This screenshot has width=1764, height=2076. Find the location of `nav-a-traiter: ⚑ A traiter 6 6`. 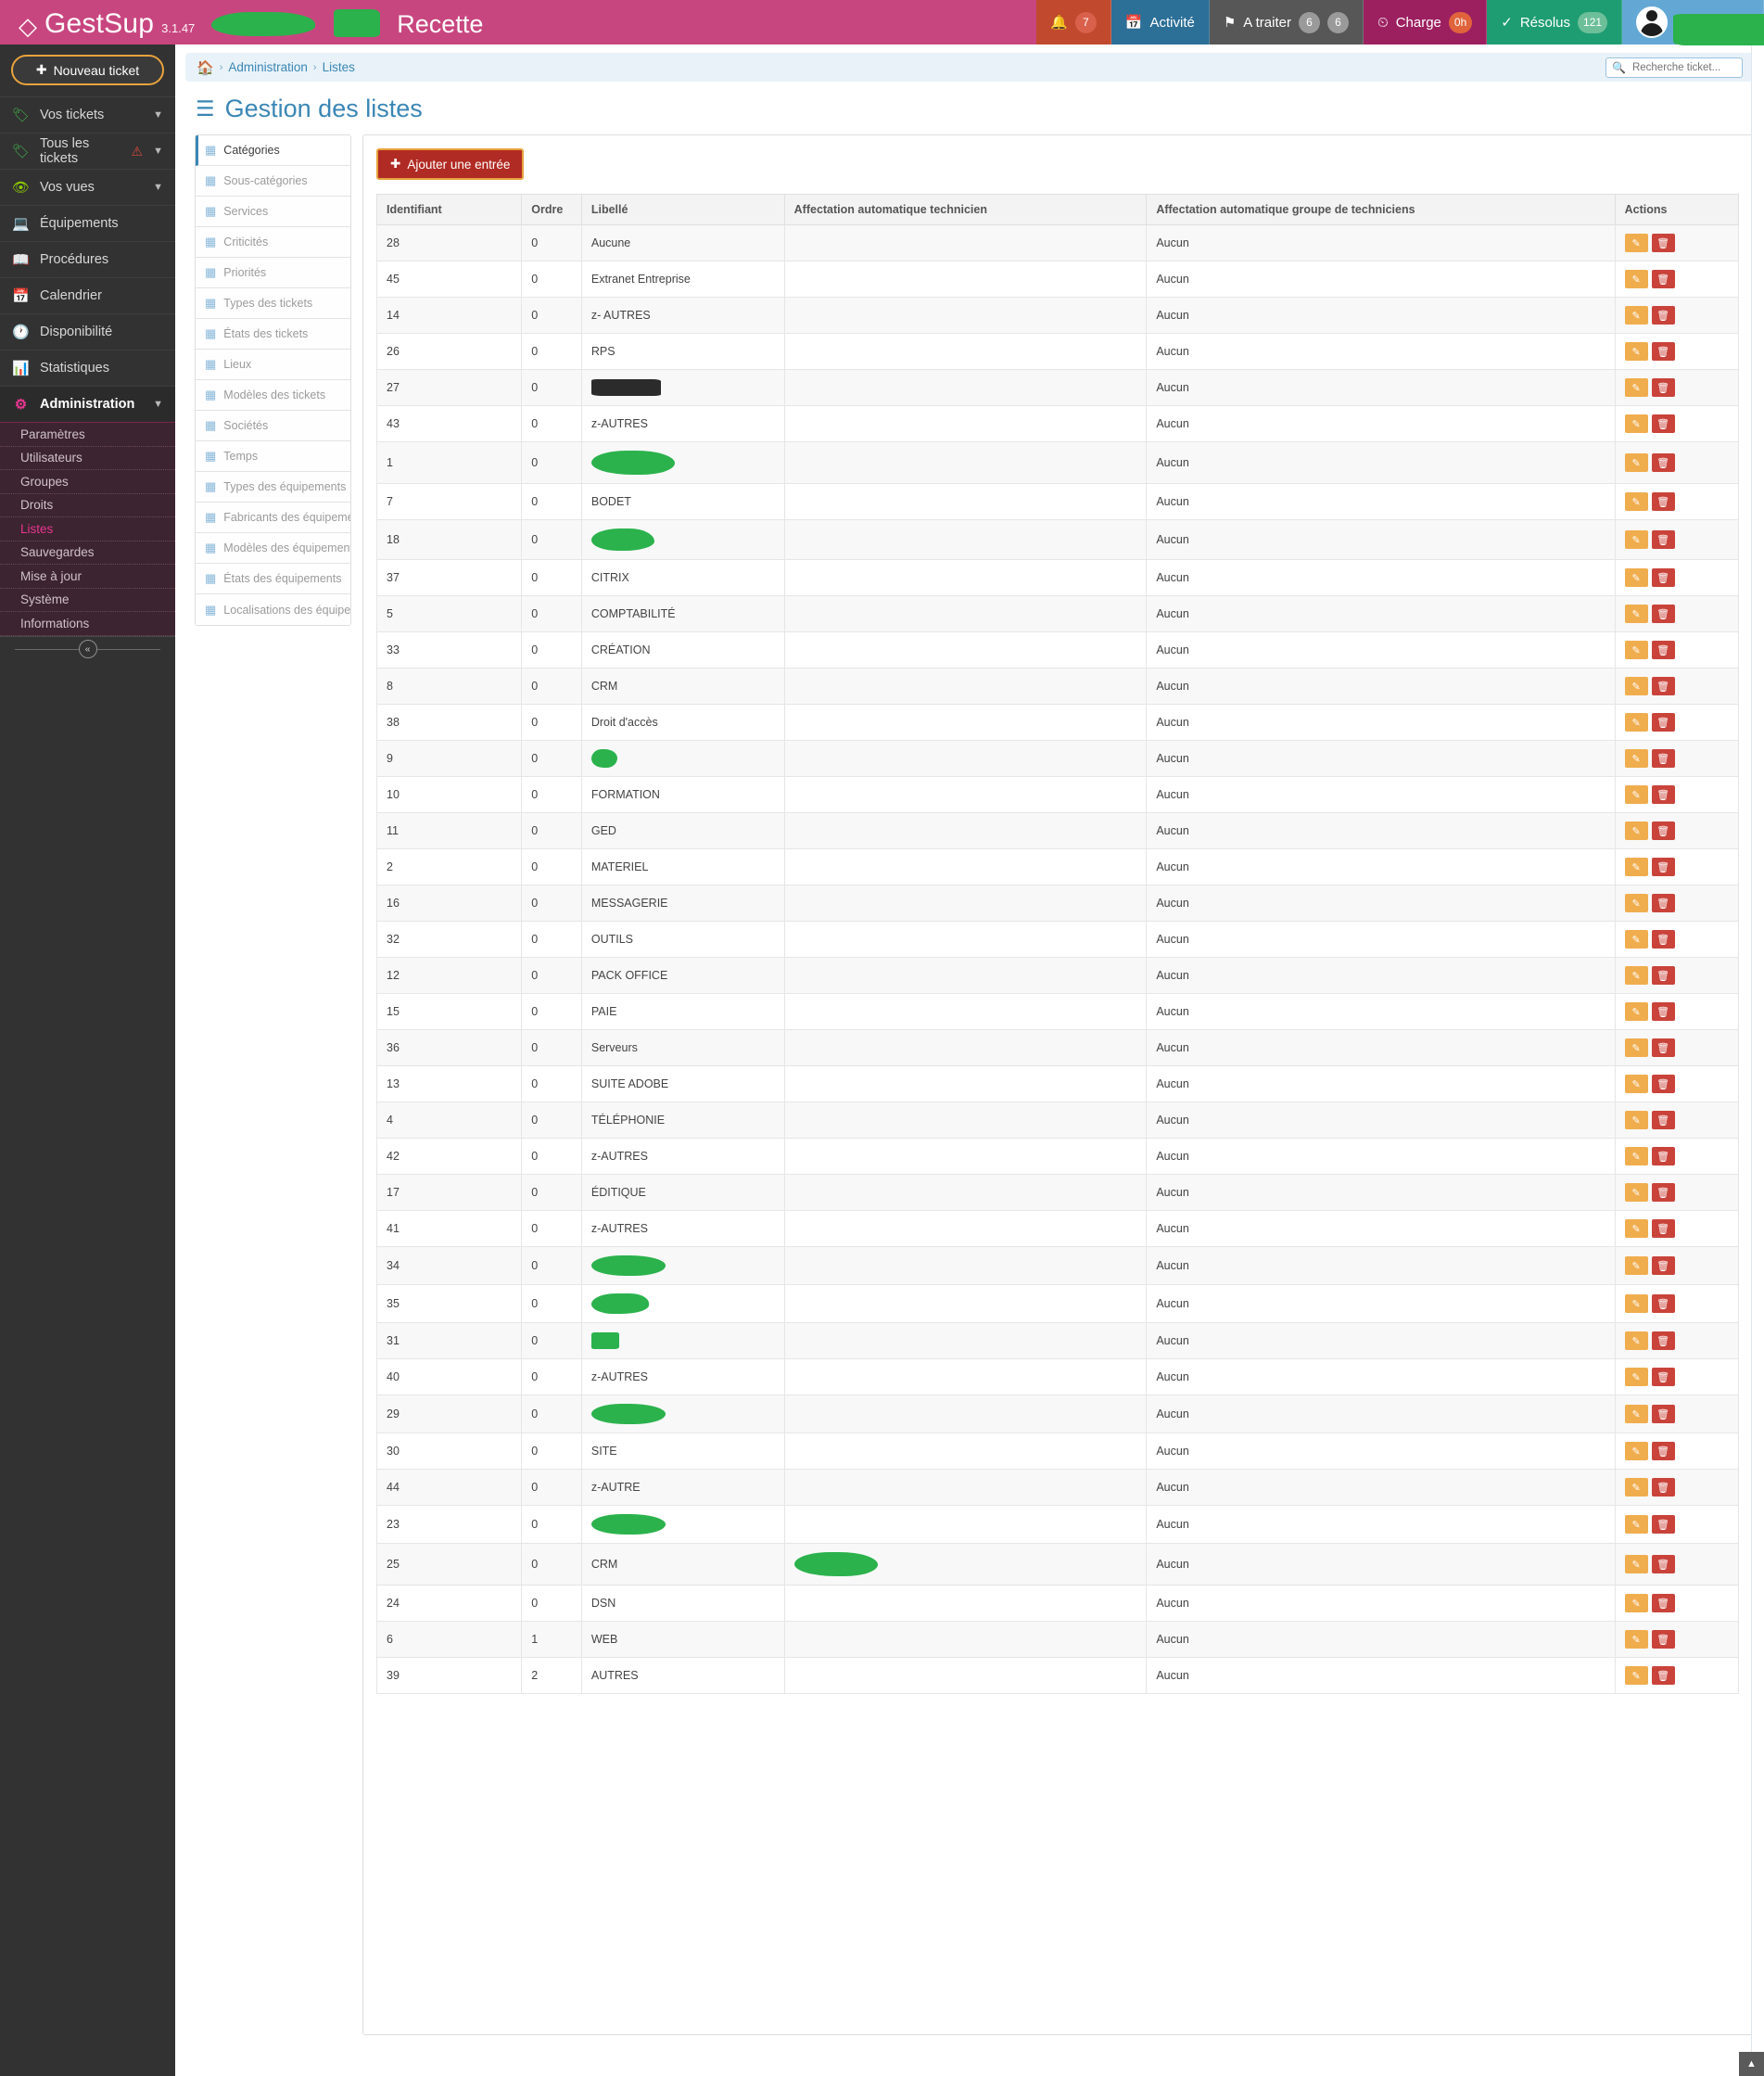

nav-a-traiter: ⚑ A traiter 6 6 is located at coordinates (1286, 22).